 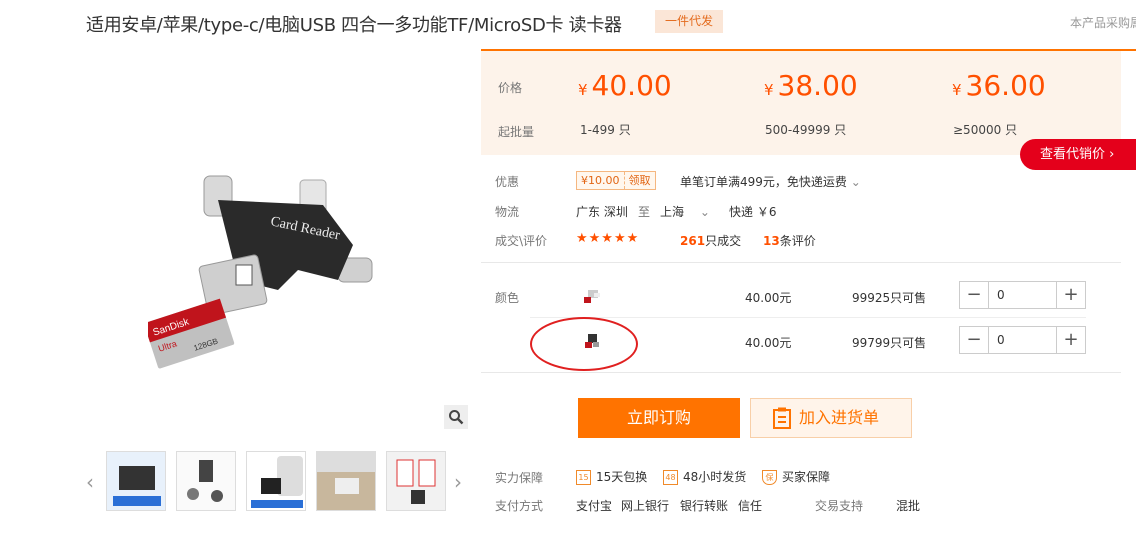 I want to click on thumbnail-strip, so click(x=276, y=481).